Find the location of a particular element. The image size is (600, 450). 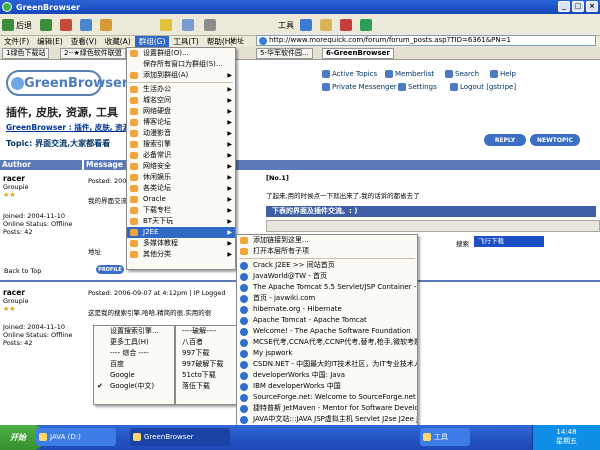

bookmark-item: hibernate.org - Hibernate is located at coordinates (327, 309).